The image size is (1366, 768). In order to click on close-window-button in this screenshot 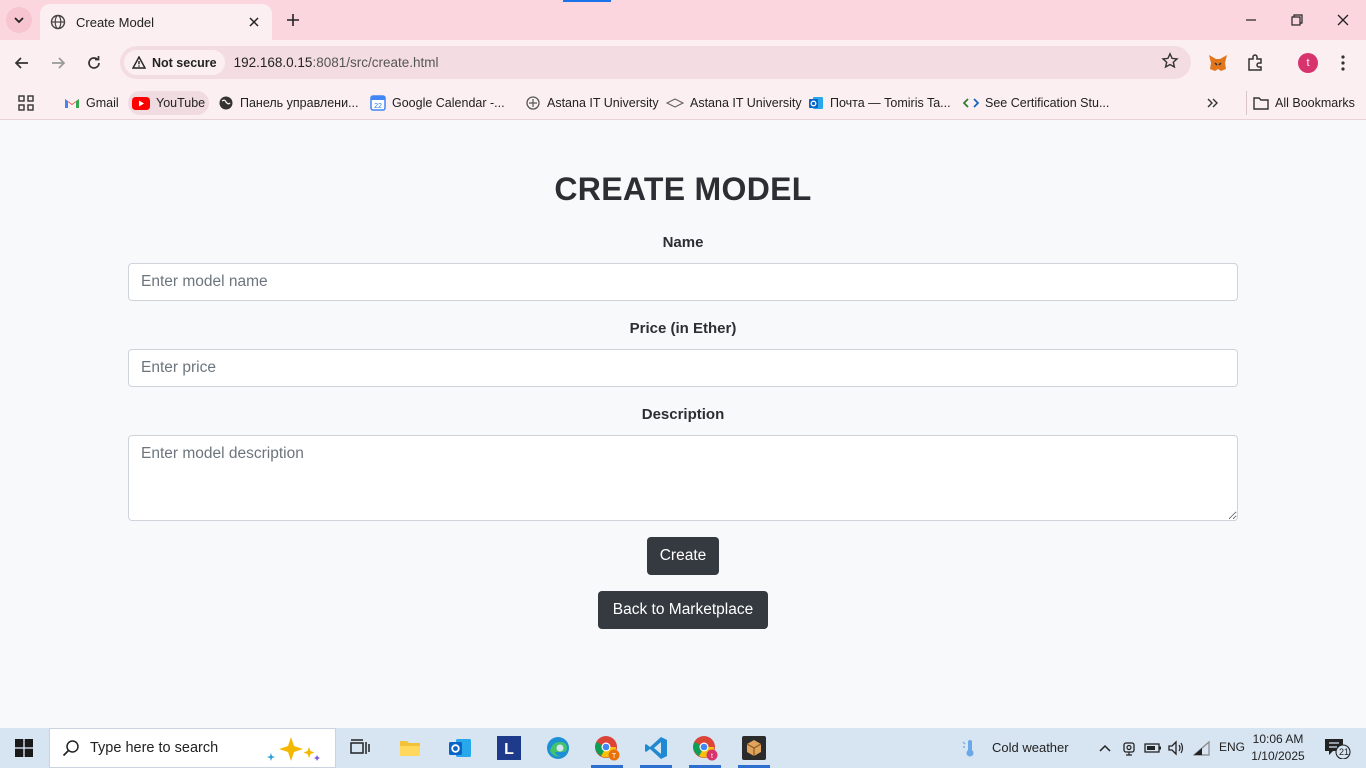, I will do `click(1343, 20)`.